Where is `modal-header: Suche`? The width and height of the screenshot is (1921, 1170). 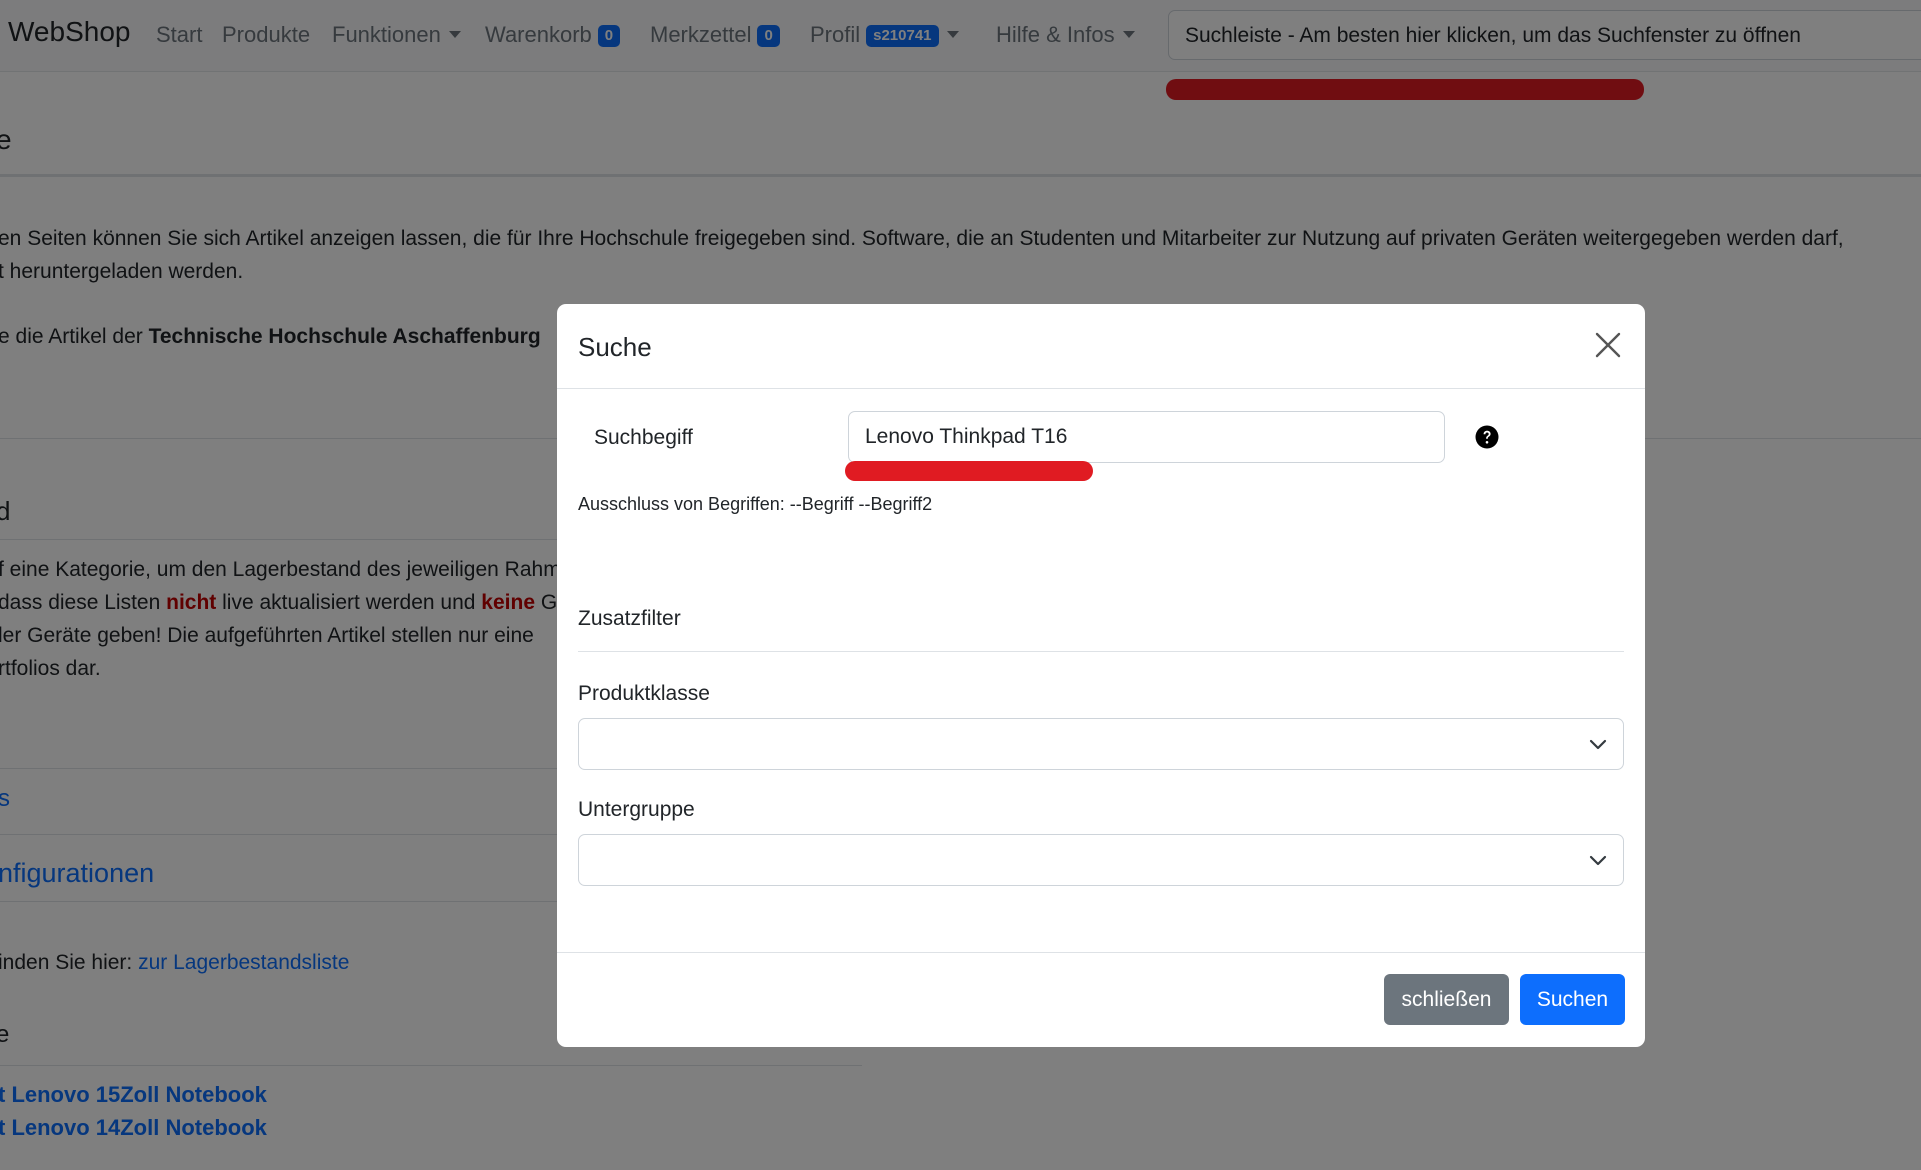 modal-header: Suche is located at coordinates (1101, 346).